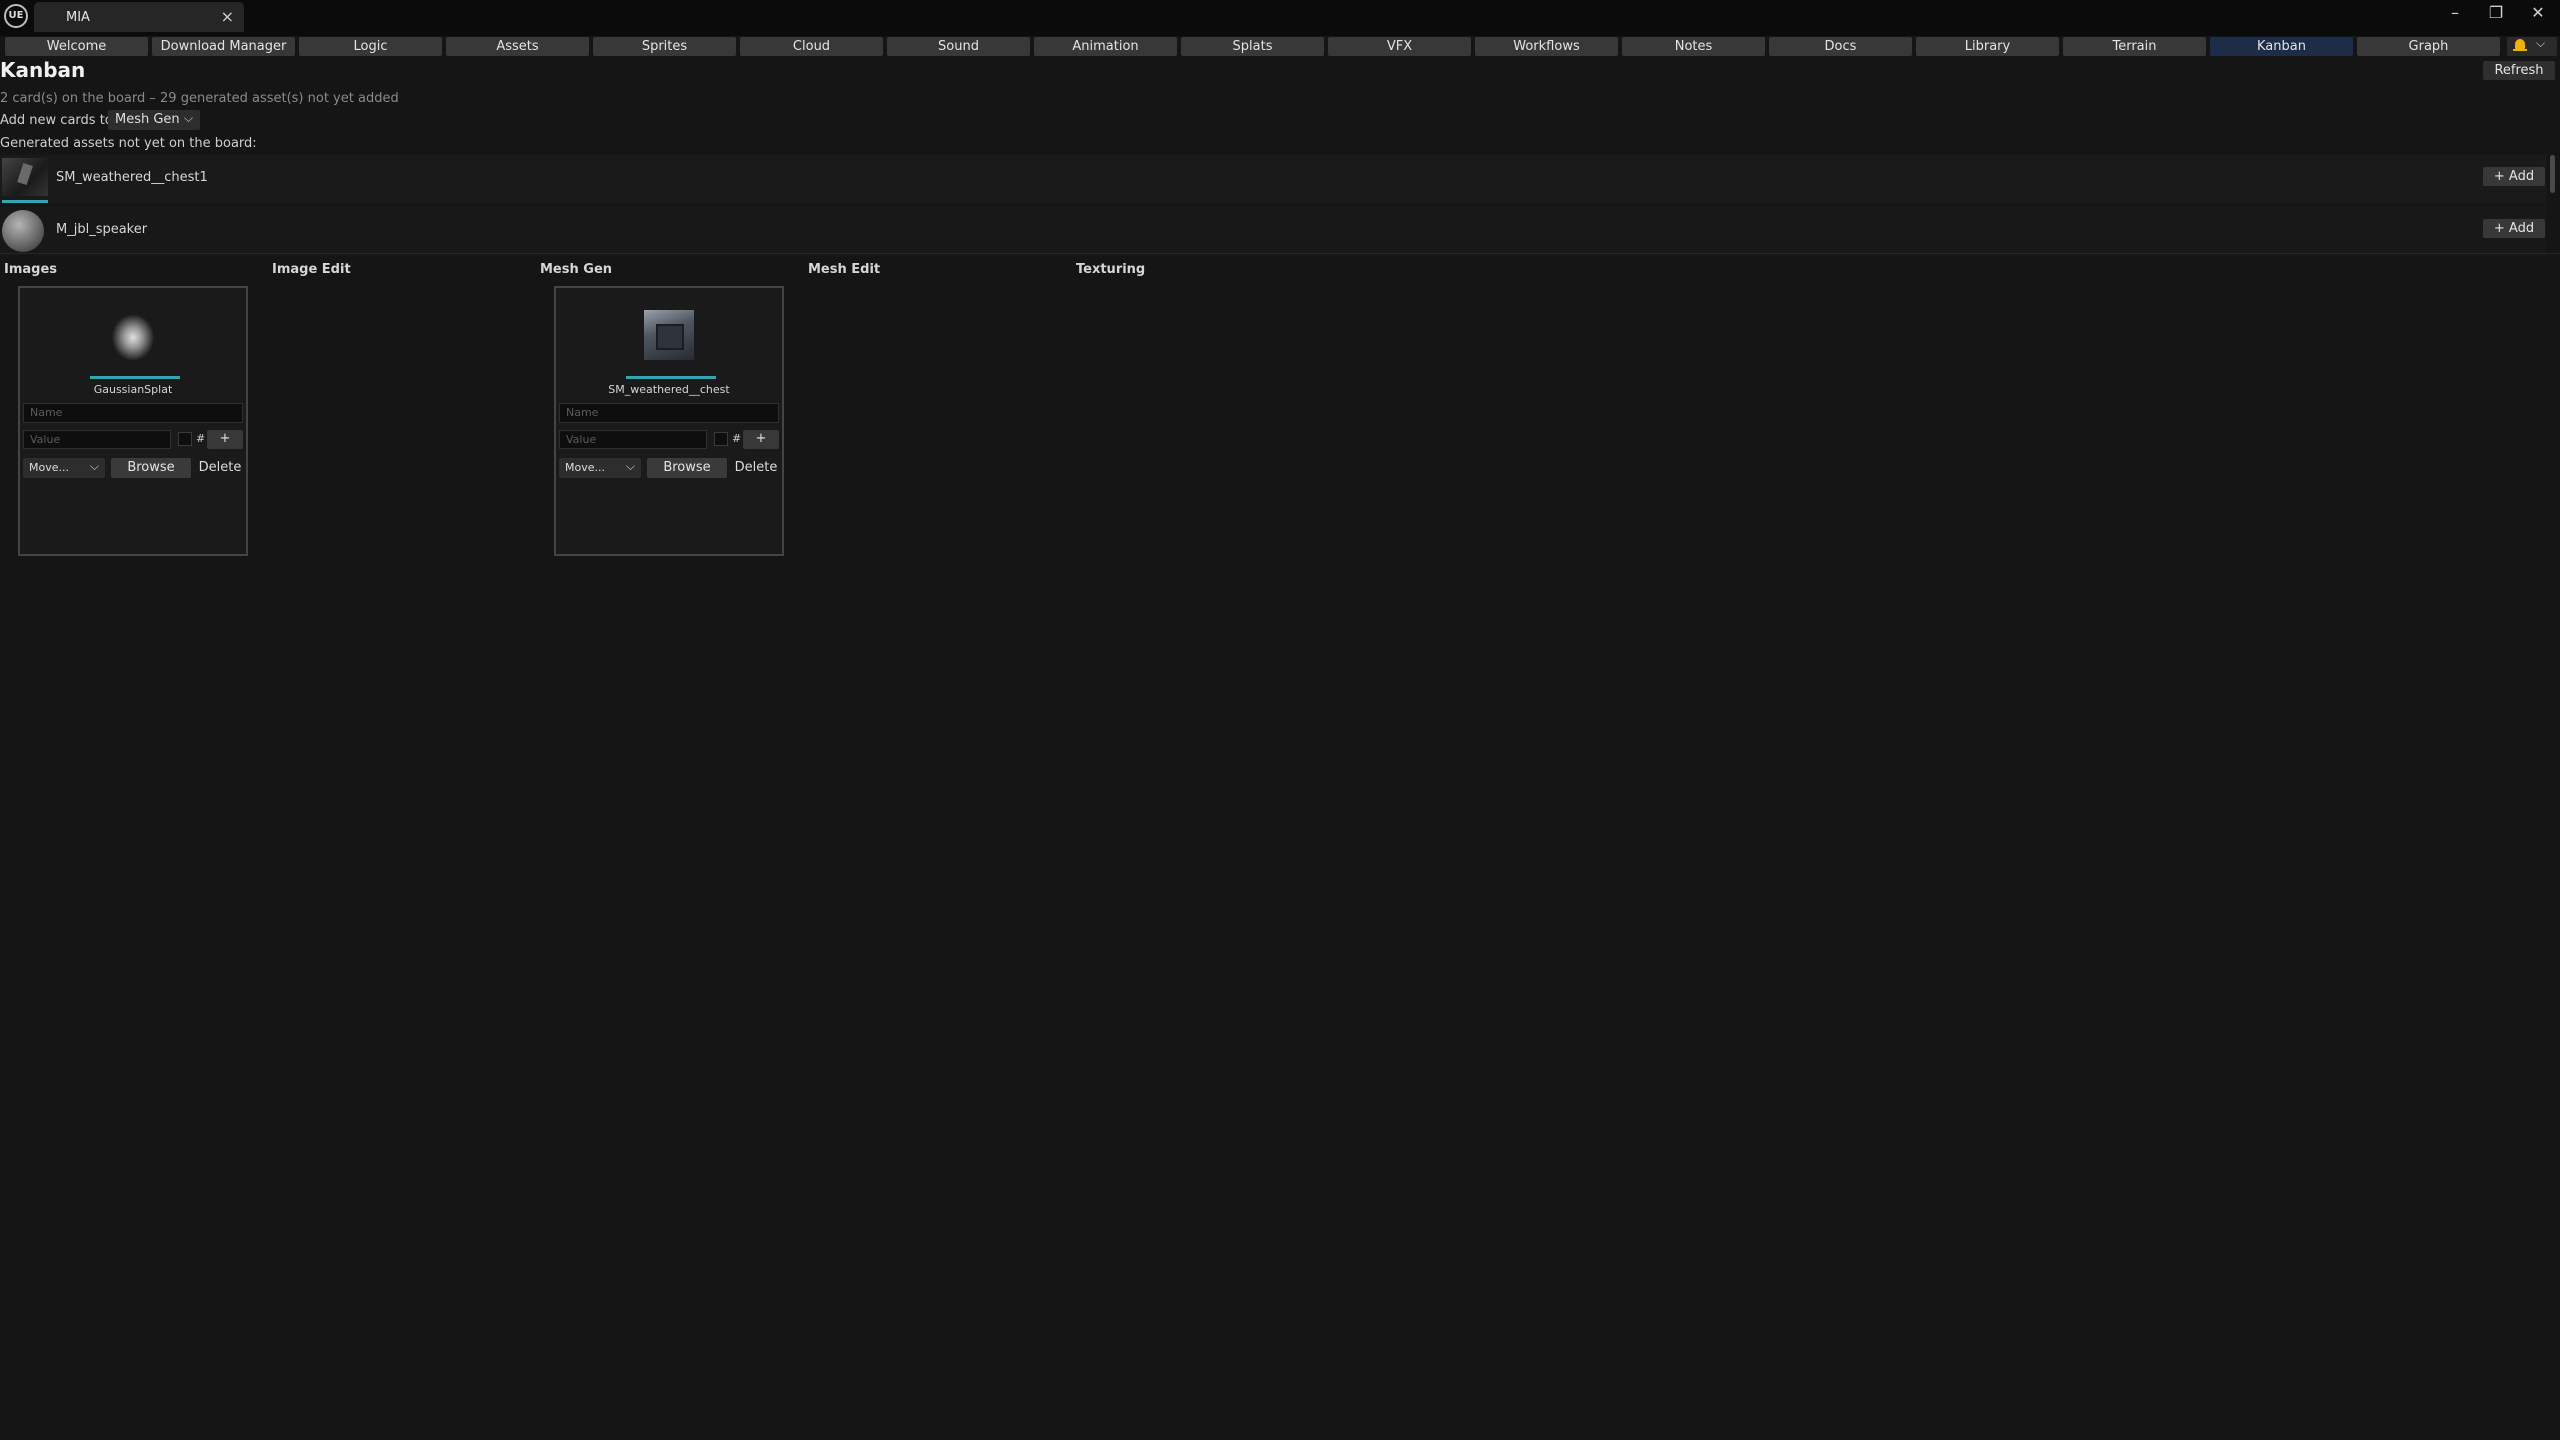  Describe the element at coordinates (223, 46) in the screenshot. I see `tab-download-manager: Download Manager` at that location.